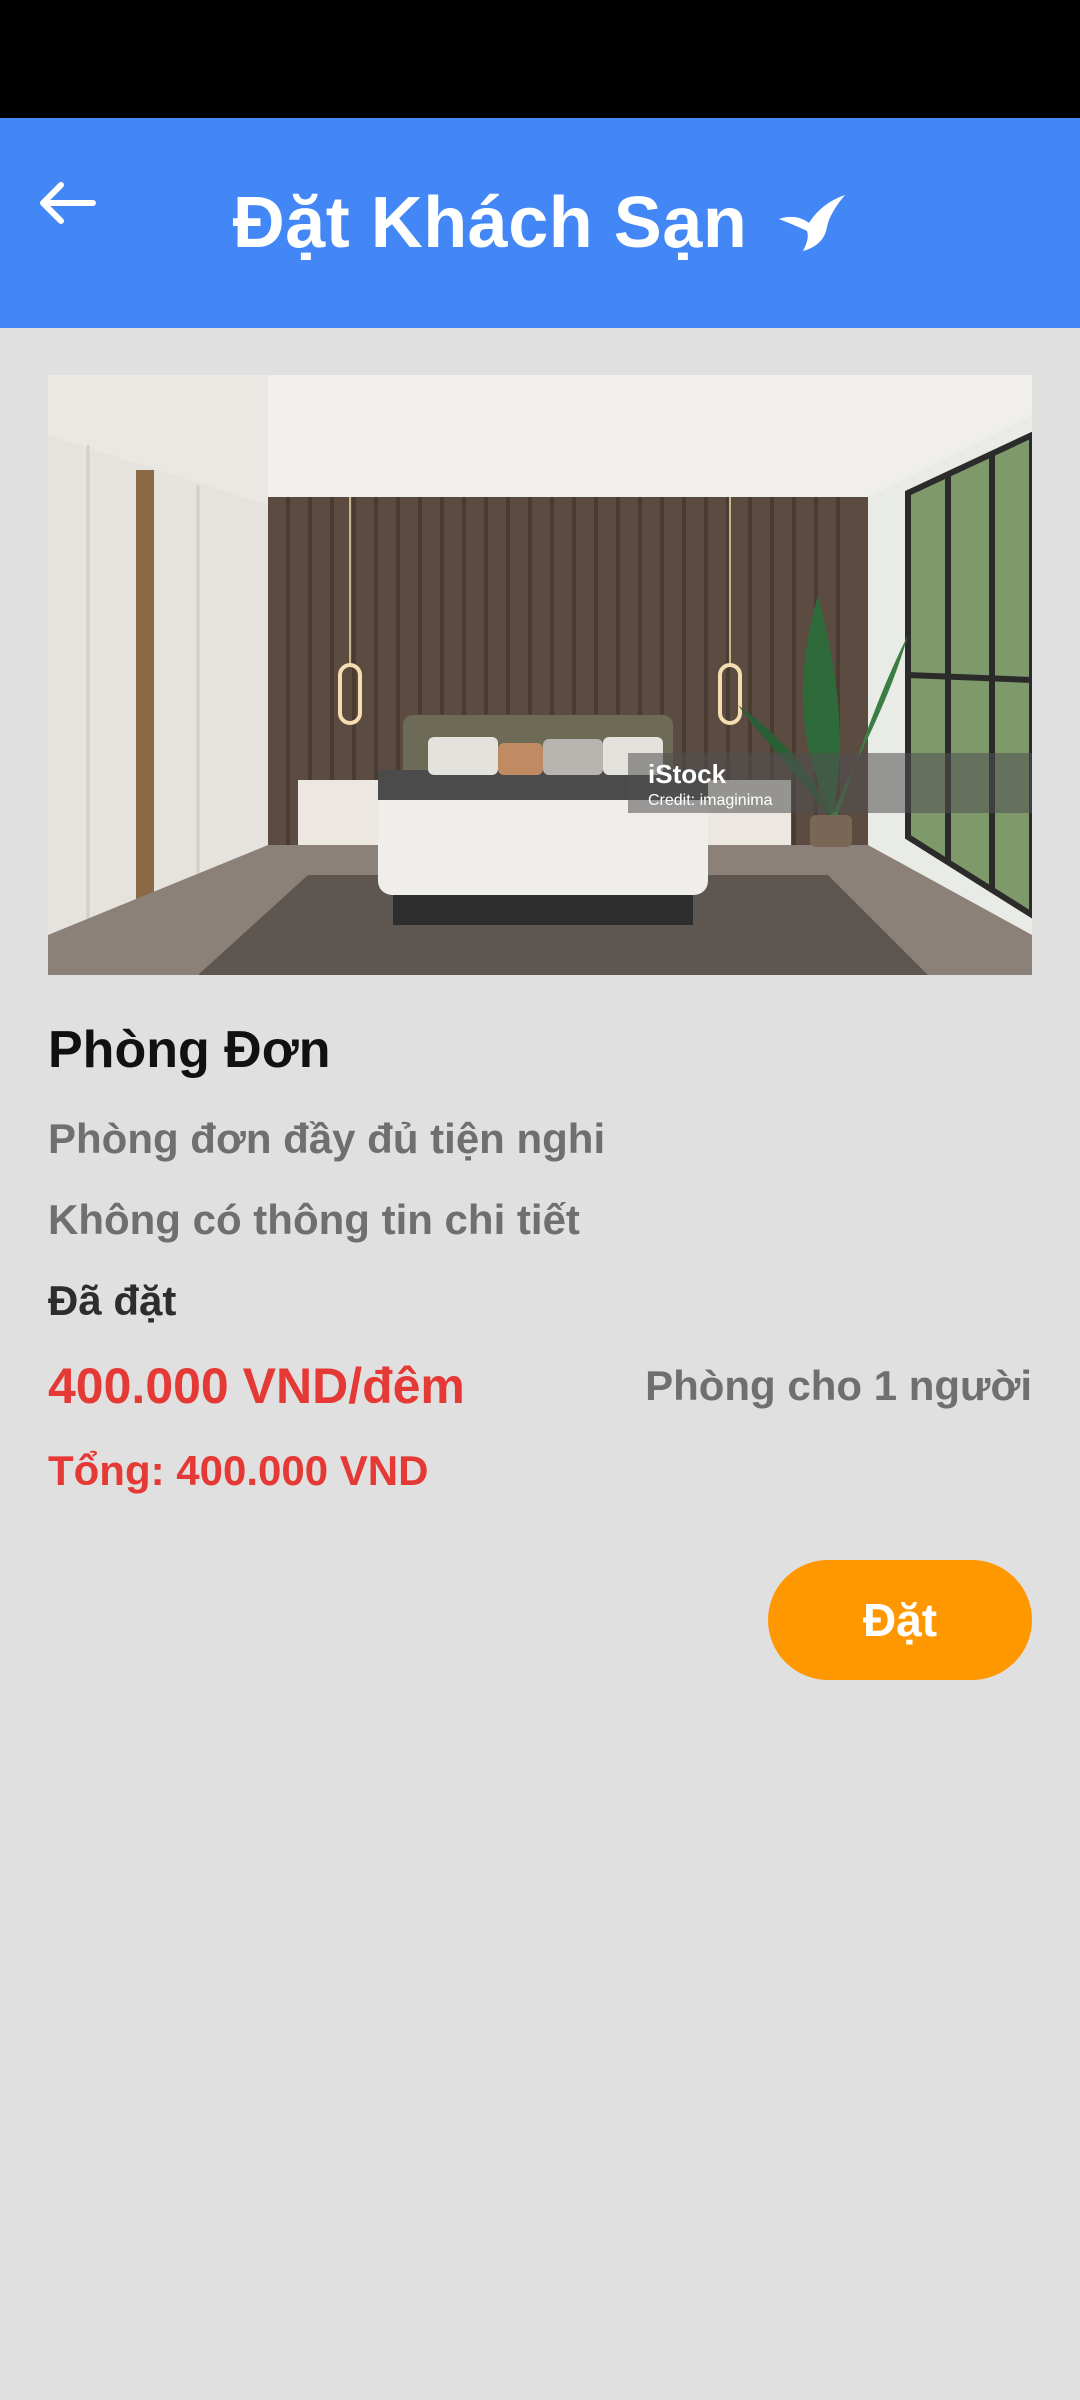 The height and width of the screenshot is (2400, 1080). I want to click on book-button: Đặt, so click(900, 1620).